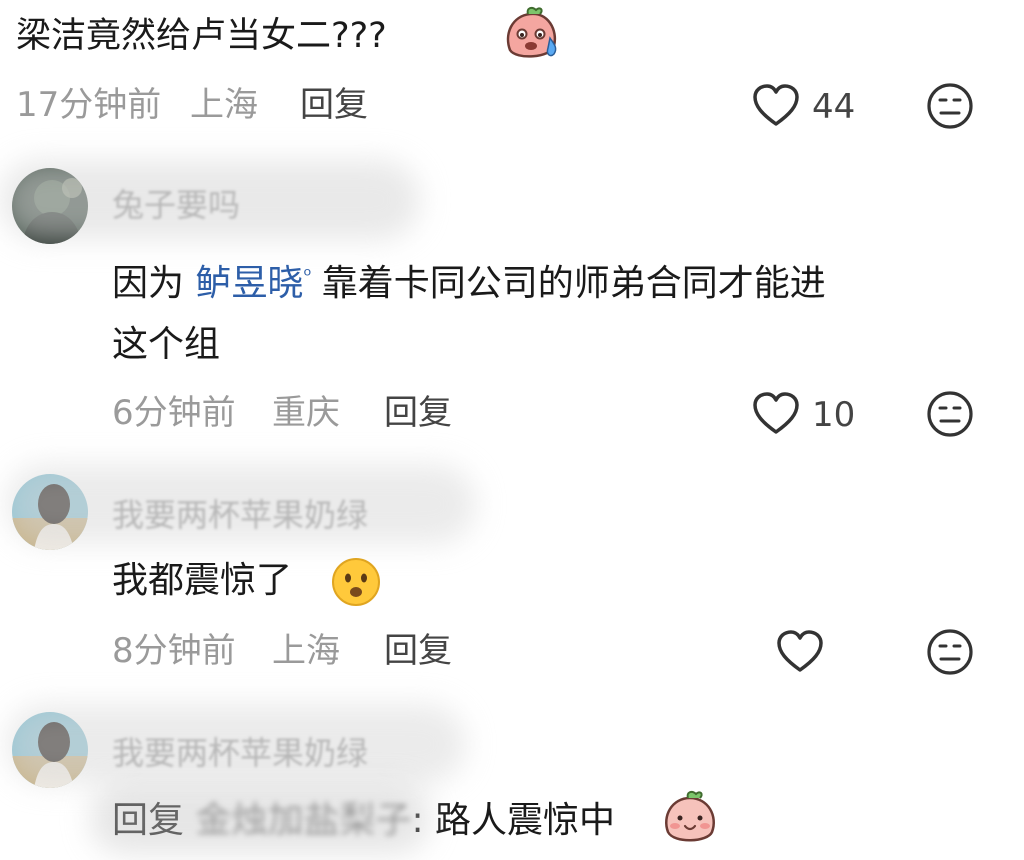  I want to click on surprised-face-emoji, so click(356, 582).